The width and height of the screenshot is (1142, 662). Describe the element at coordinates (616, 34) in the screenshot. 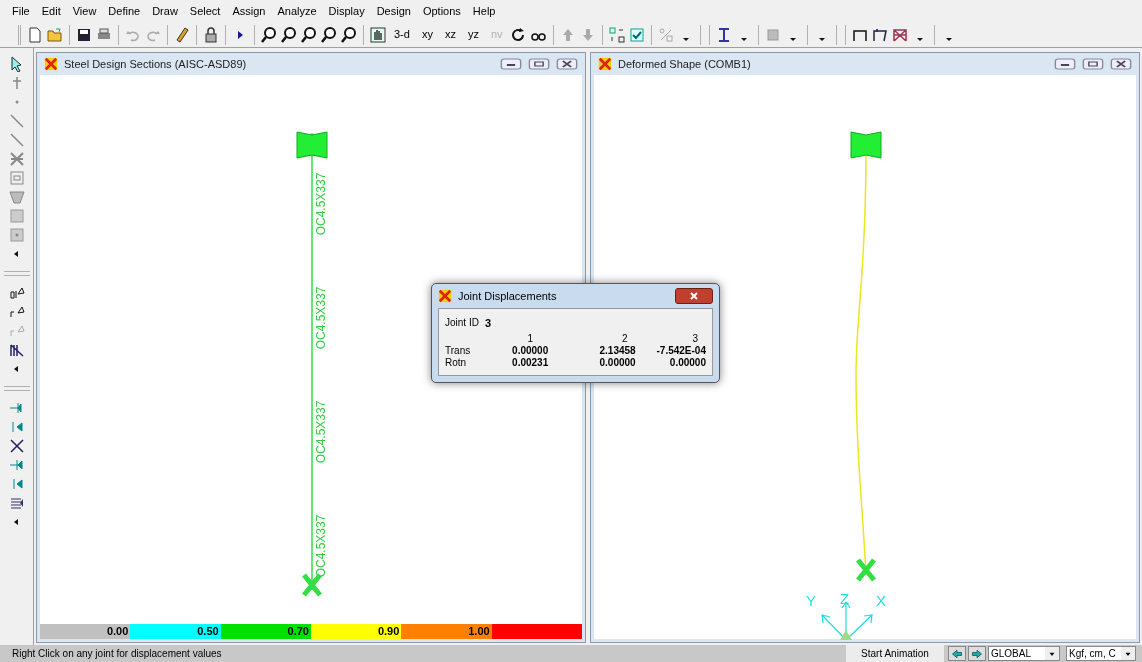

I see `selection-icon` at that location.